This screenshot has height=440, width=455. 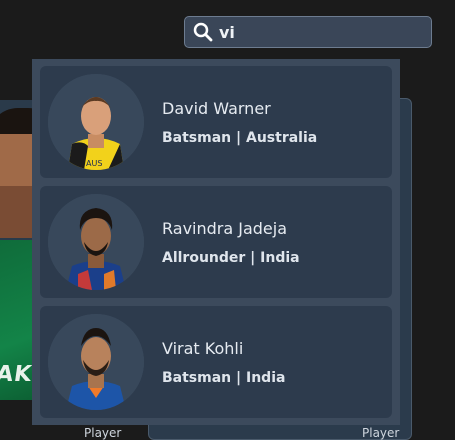 I want to click on player-role-country: Batsman | Australia, so click(x=240, y=137).